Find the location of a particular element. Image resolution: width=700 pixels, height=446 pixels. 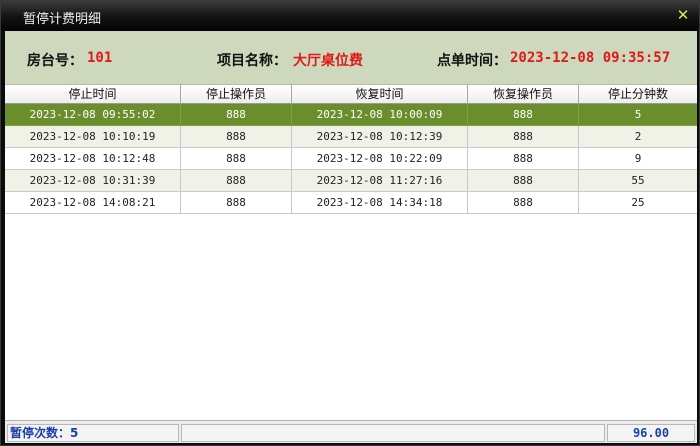

header-stop-operator: 停止操作员 is located at coordinates (236, 94).